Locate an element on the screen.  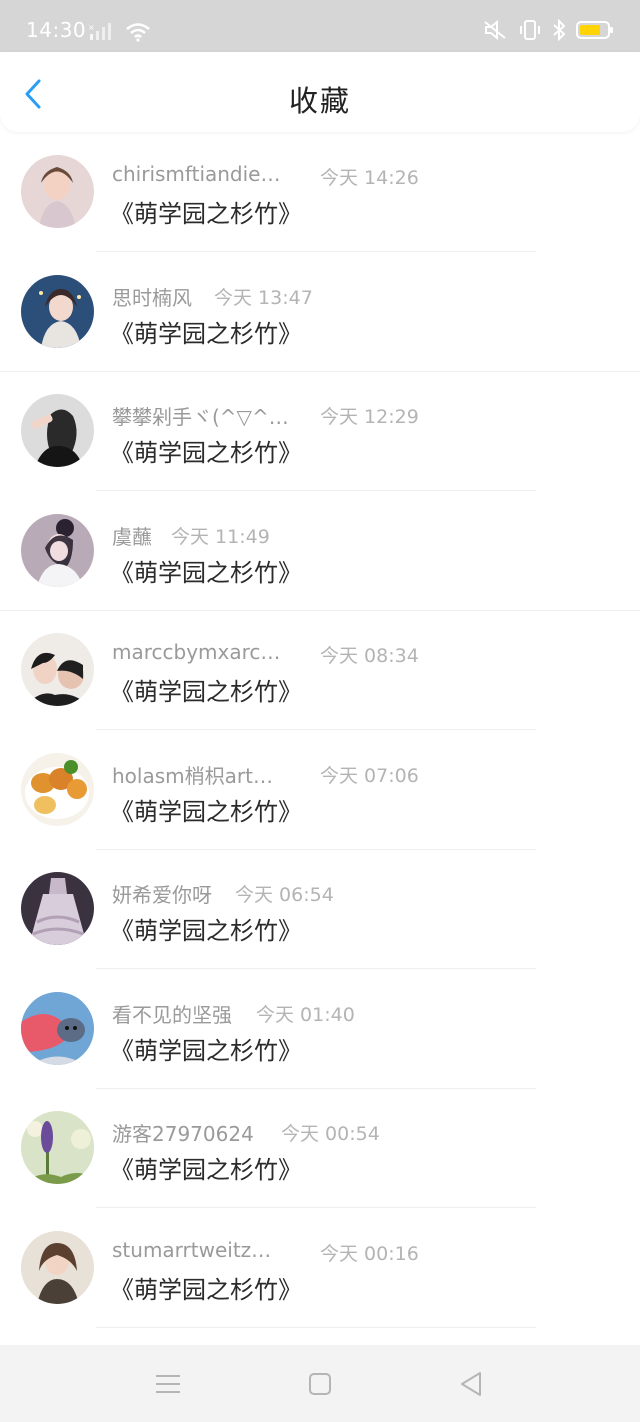
timestamp: 今天 14:26 is located at coordinates (369, 178).